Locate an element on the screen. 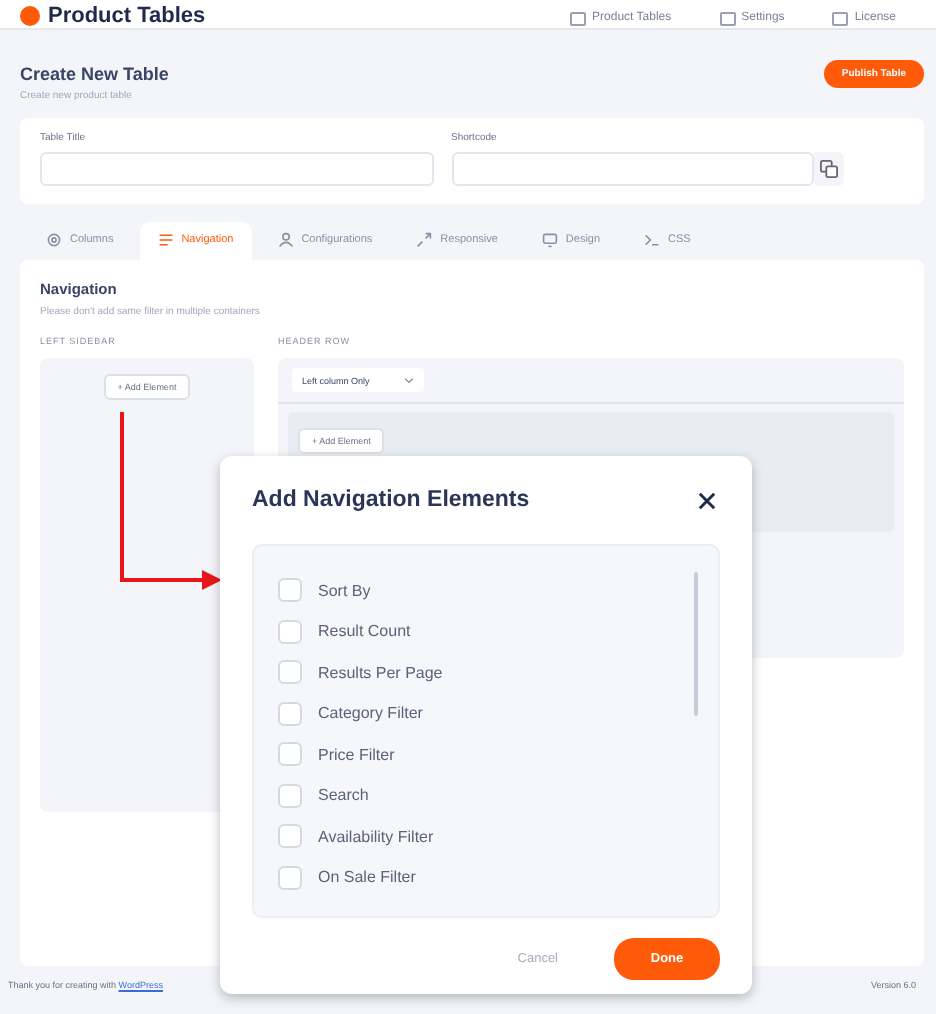  expand-icon is located at coordinates (424, 240).